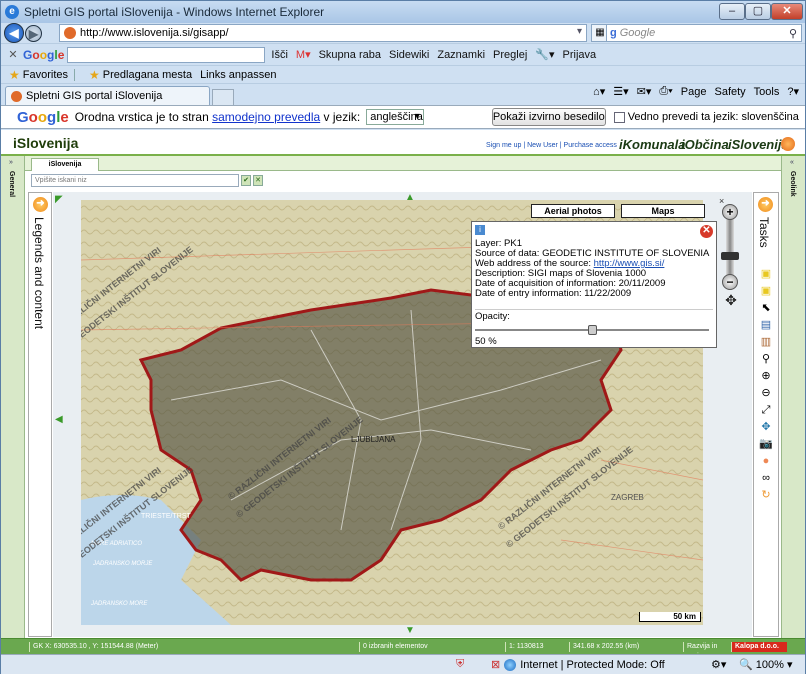 Image resolution: width=806 pixels, height=674 pixels. I want to click on zoom-out-tool-icon: ⊖, so click(766, 393).